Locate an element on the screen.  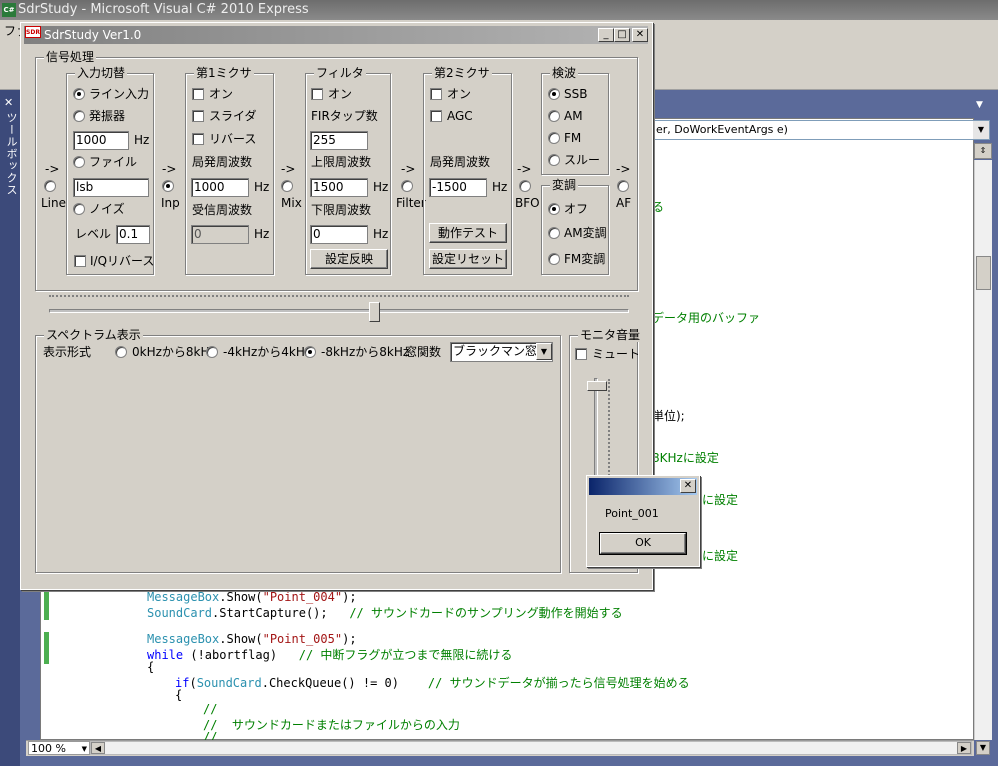
oscillator-freq-input: 1000 is located at coordinates (101, 140).